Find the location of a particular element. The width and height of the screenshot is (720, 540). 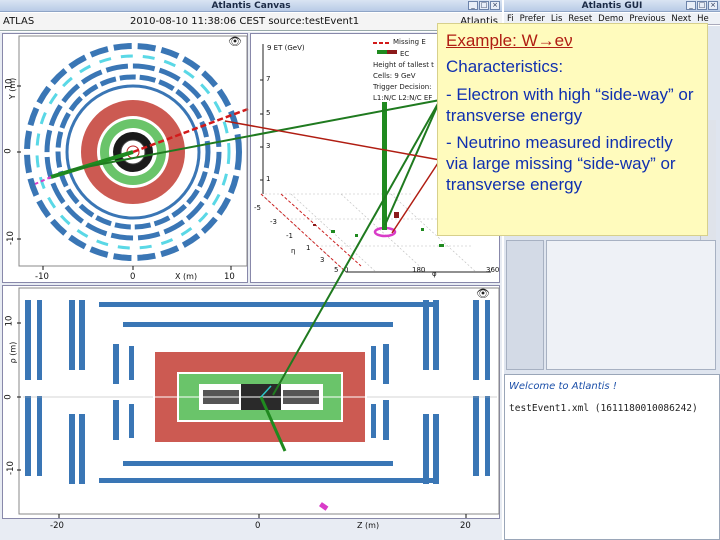

annotation-subtitle: Characteristics: is located at coordinates (505, 66).